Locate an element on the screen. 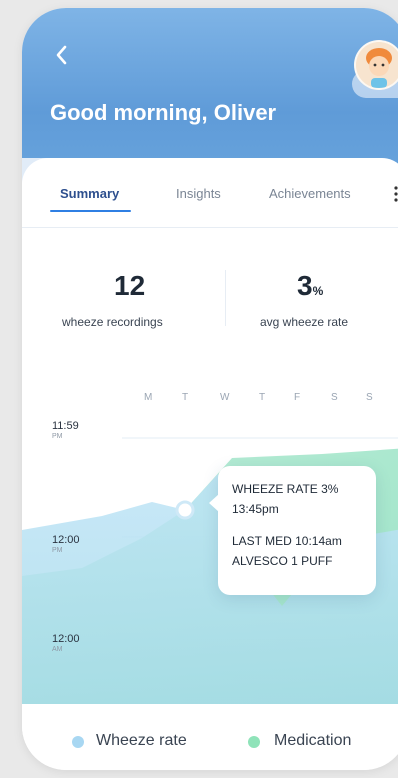  wheeze-rate-legend-dot is located at coordinates (78, 742).